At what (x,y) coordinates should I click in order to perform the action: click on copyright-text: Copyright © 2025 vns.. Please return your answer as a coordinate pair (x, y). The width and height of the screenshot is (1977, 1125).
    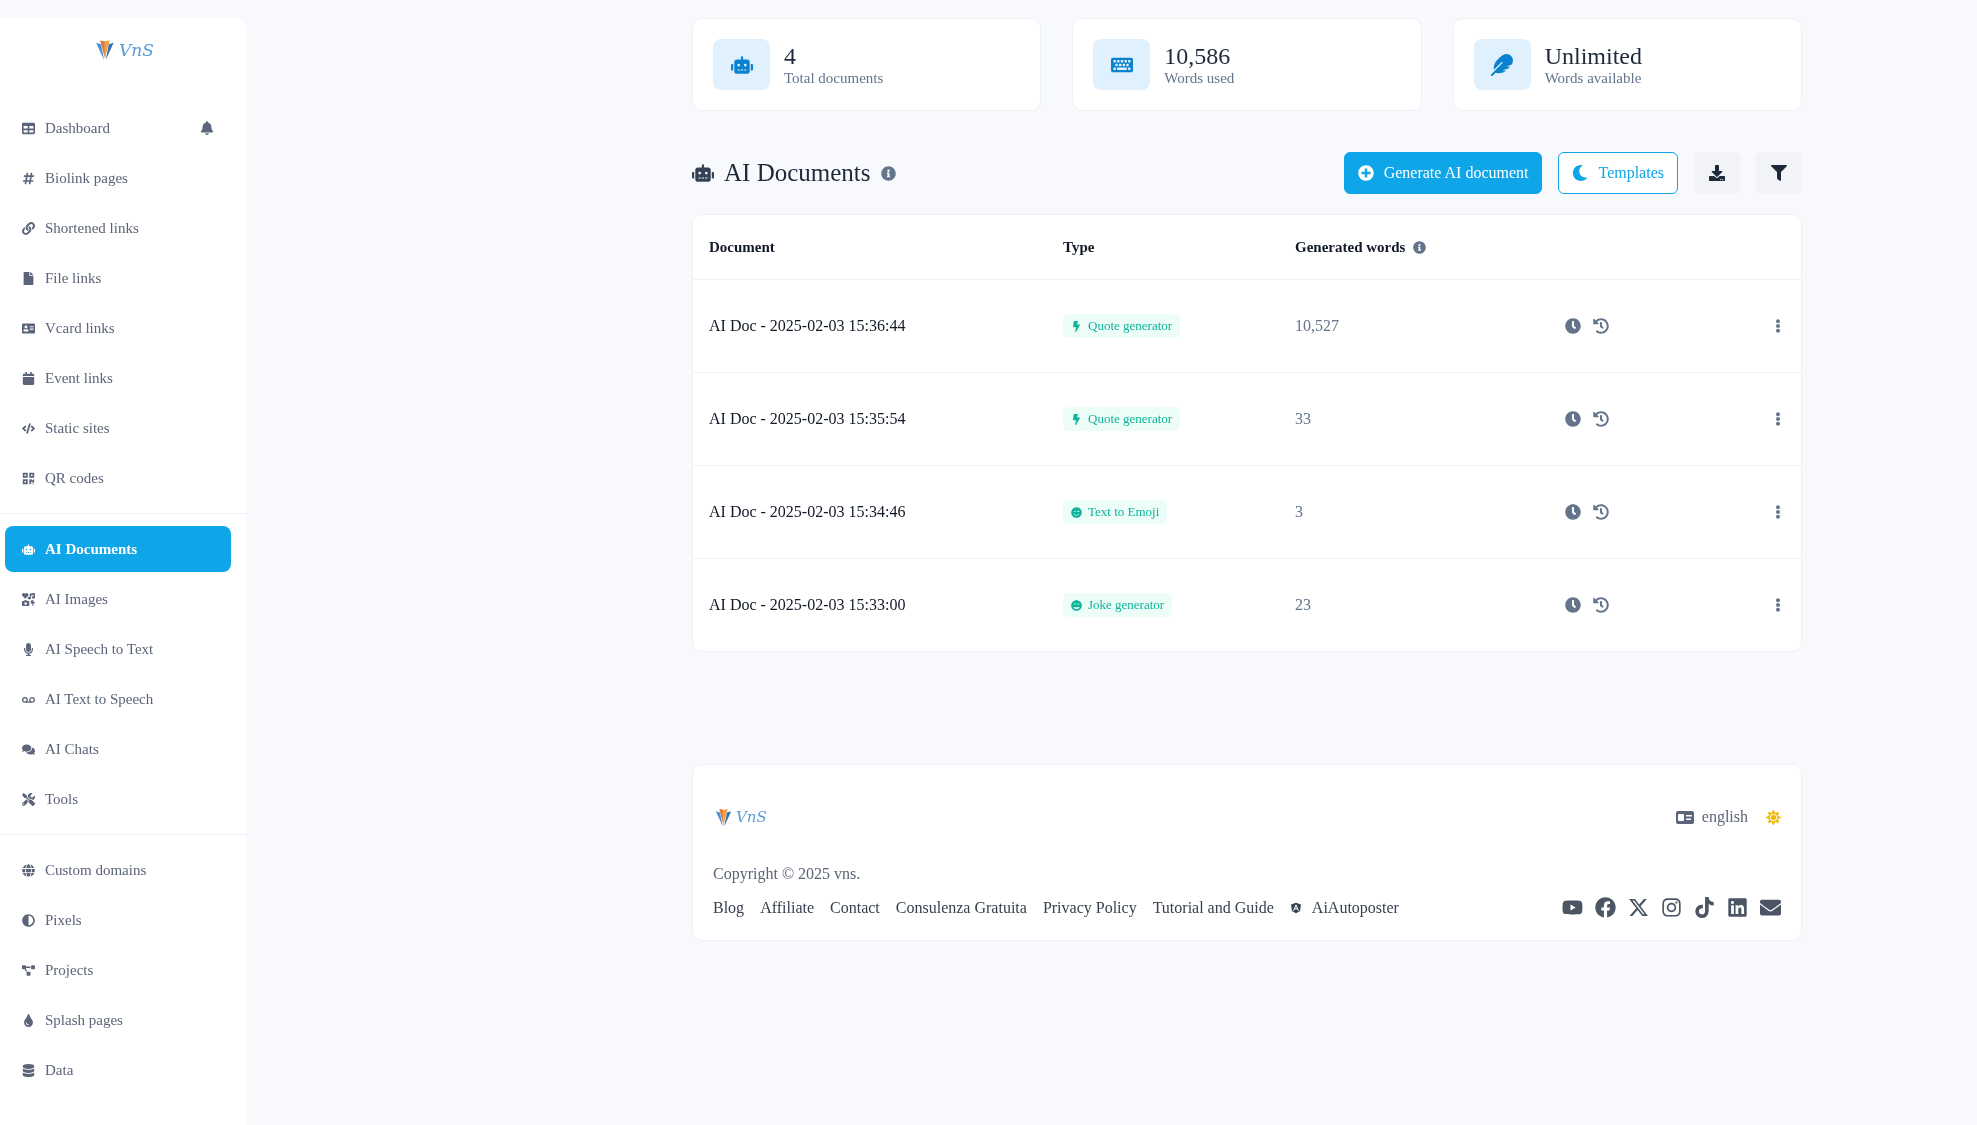
    Looking at the image, I should click on (787, 874).